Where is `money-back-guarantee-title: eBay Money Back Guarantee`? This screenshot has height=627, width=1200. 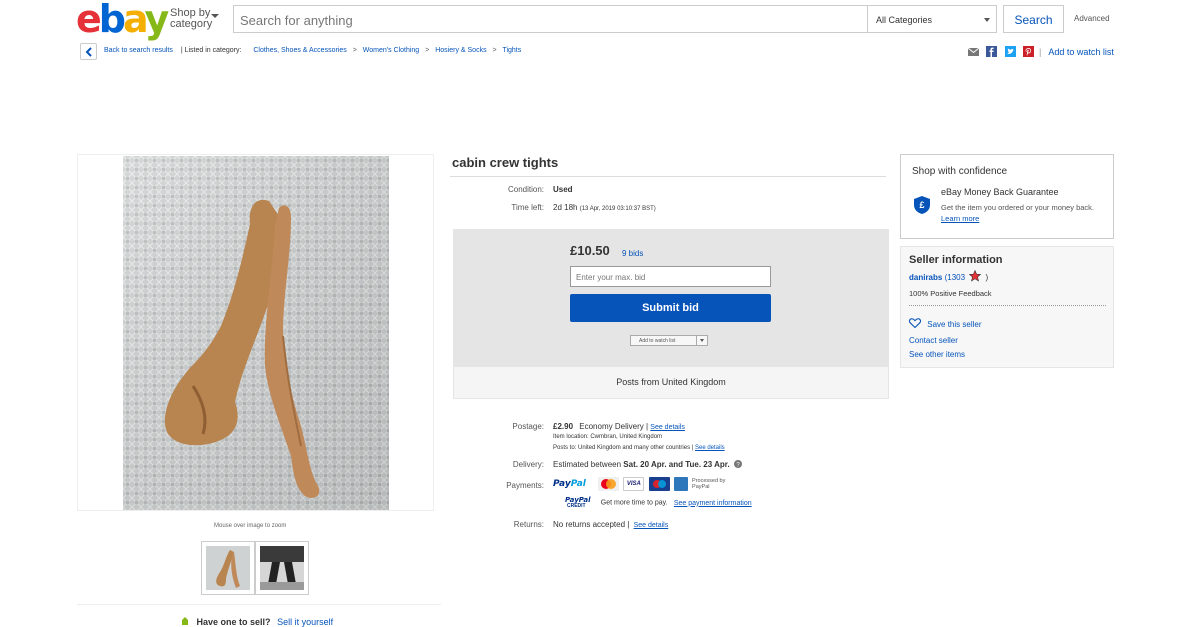
money-back-guarantee-title: eBay Money Back Guarantee is located at coordinates (1000, 192).